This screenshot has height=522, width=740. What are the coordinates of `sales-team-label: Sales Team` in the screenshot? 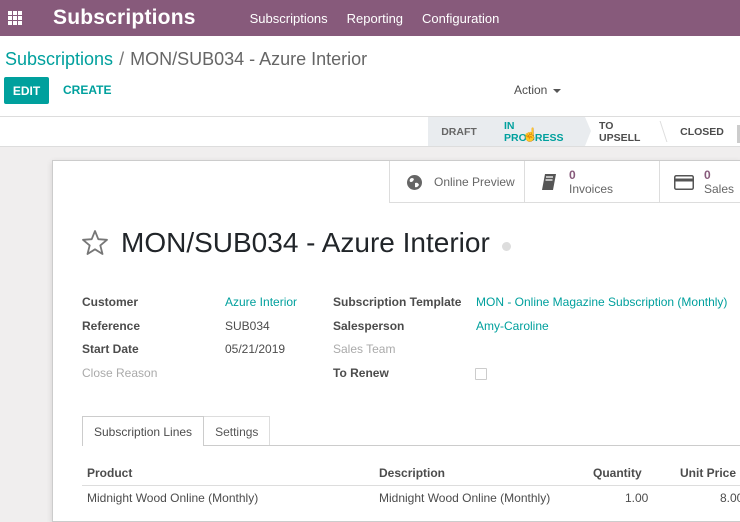 It's located at (364, 349).